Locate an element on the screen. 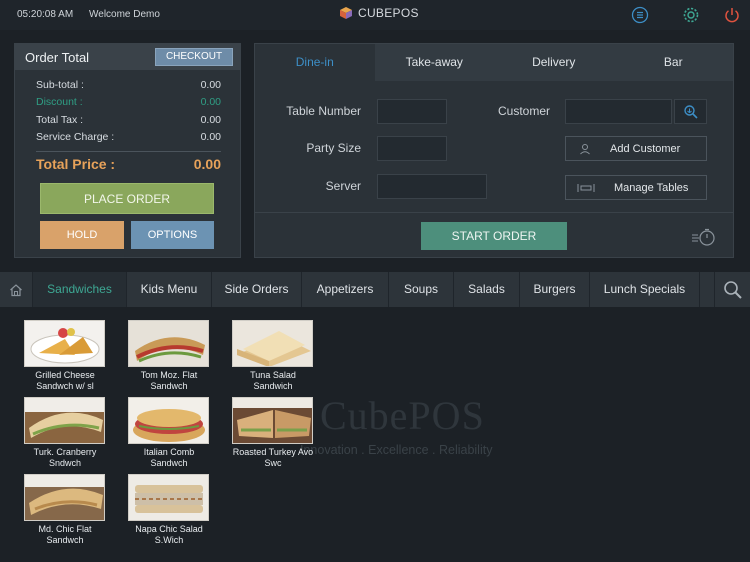 This screenshot has width=750, height=562. power-icon is located at coordinates (732, 15).